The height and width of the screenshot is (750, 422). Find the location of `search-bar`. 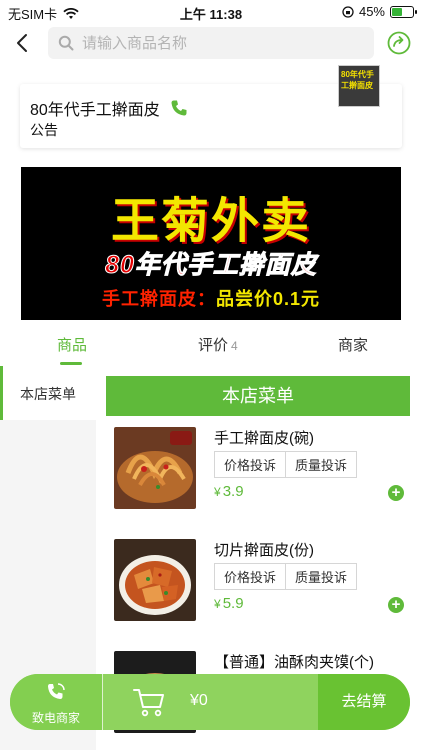

search-bar is located at coordinates (211, 43).